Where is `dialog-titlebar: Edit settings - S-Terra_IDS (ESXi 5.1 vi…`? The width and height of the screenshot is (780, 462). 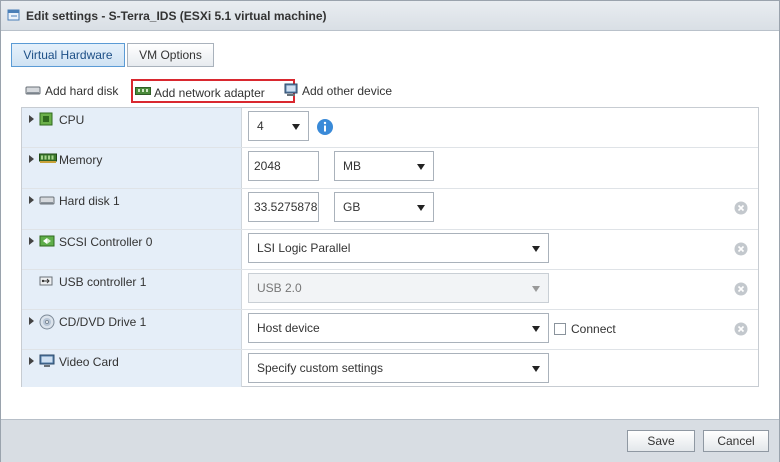
dialog-titlebar: Edit settings - S-Terra_IDS (ESXi 5.1 vi… is located at coordinates (390, 16).